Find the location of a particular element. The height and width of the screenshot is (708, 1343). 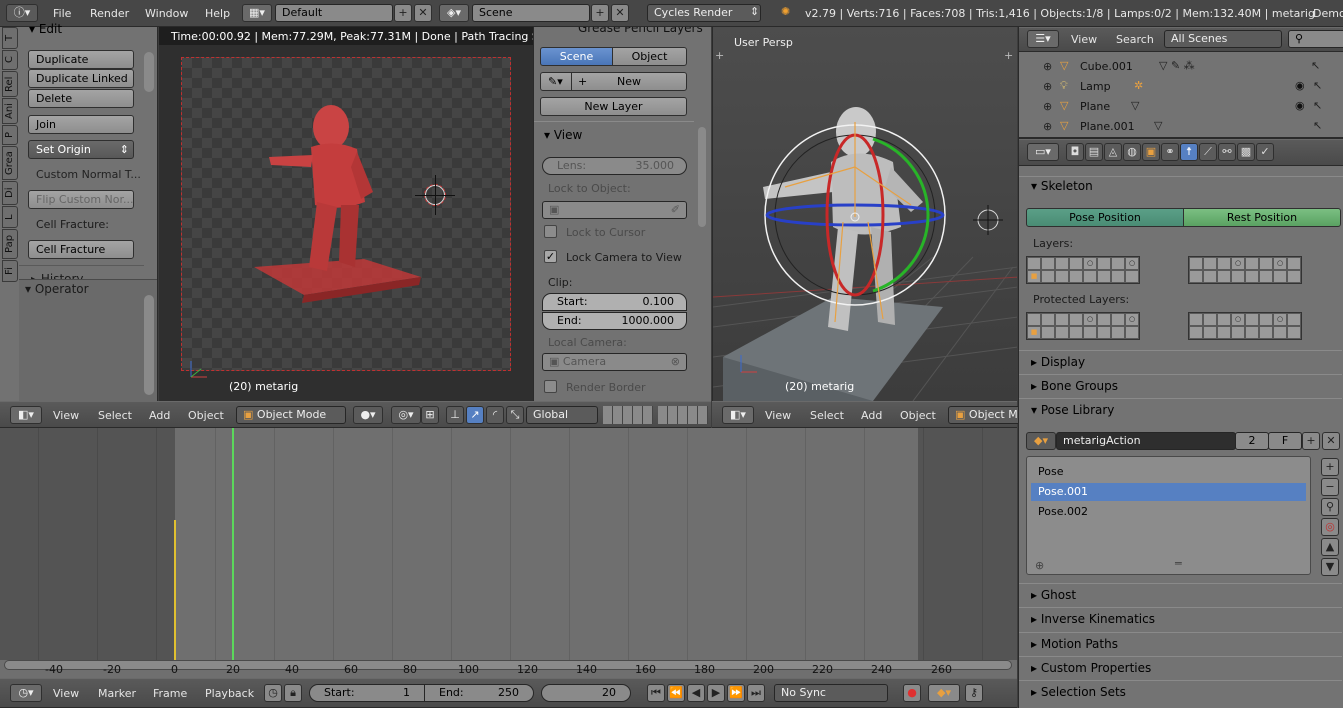

keying-set-icon: ◆▾ is located at coordinates (944, 693).